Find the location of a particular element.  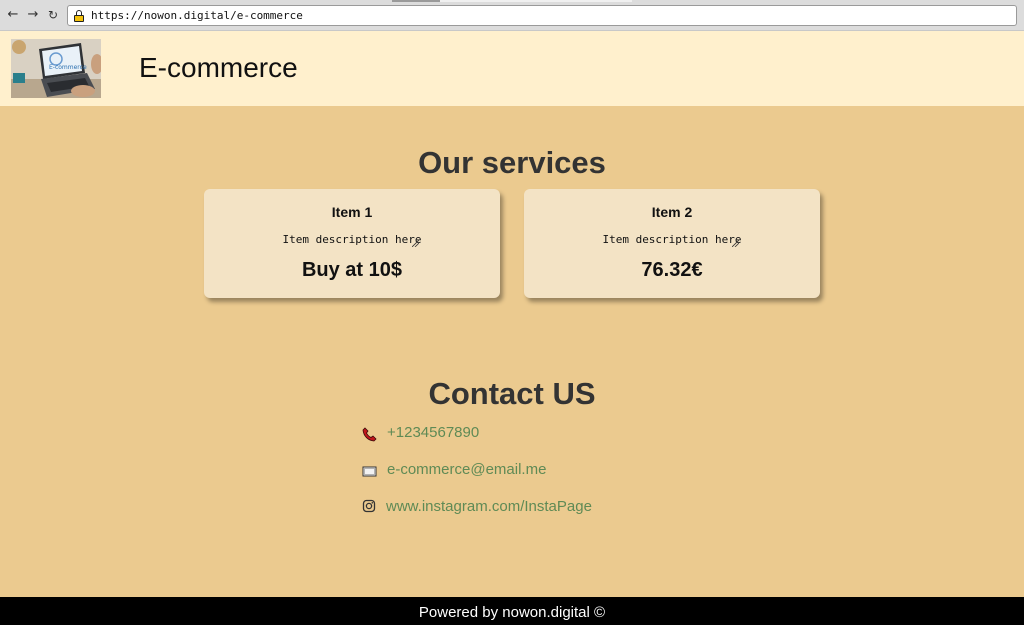

services-heading: Our services is located at coordinates (512, 162).